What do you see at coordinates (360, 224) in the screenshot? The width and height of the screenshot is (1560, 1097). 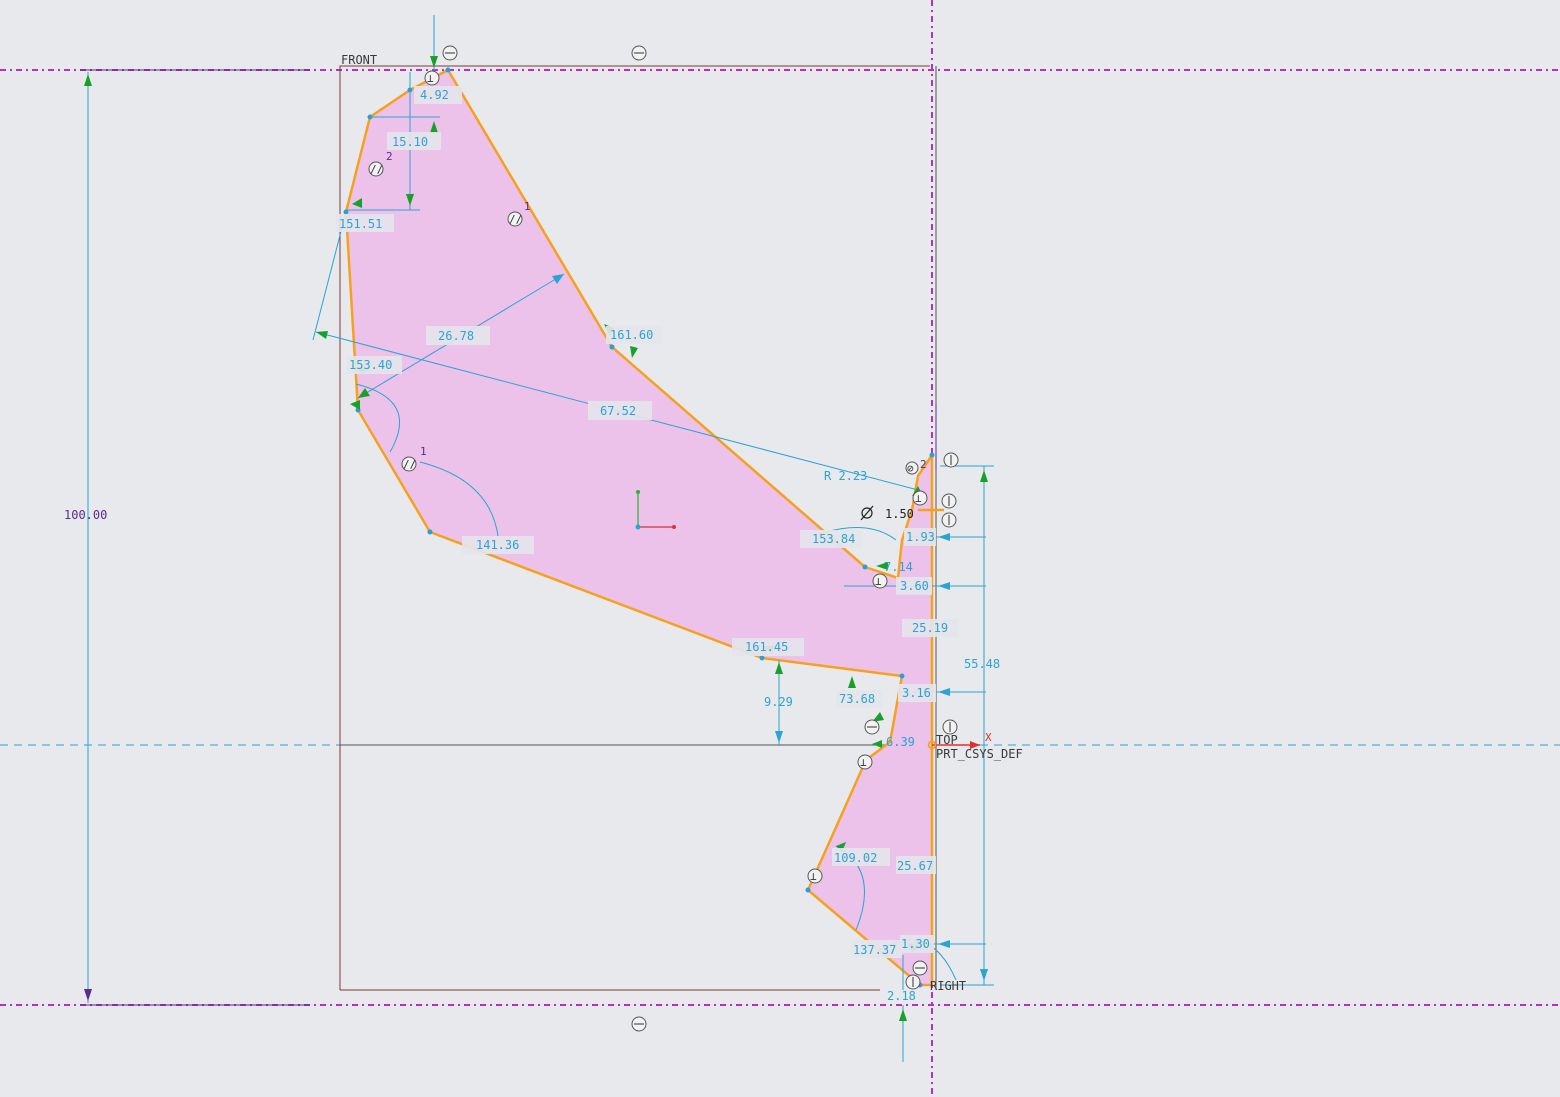 I see `svg-text: 151.51` at bounding box center [360, 224].